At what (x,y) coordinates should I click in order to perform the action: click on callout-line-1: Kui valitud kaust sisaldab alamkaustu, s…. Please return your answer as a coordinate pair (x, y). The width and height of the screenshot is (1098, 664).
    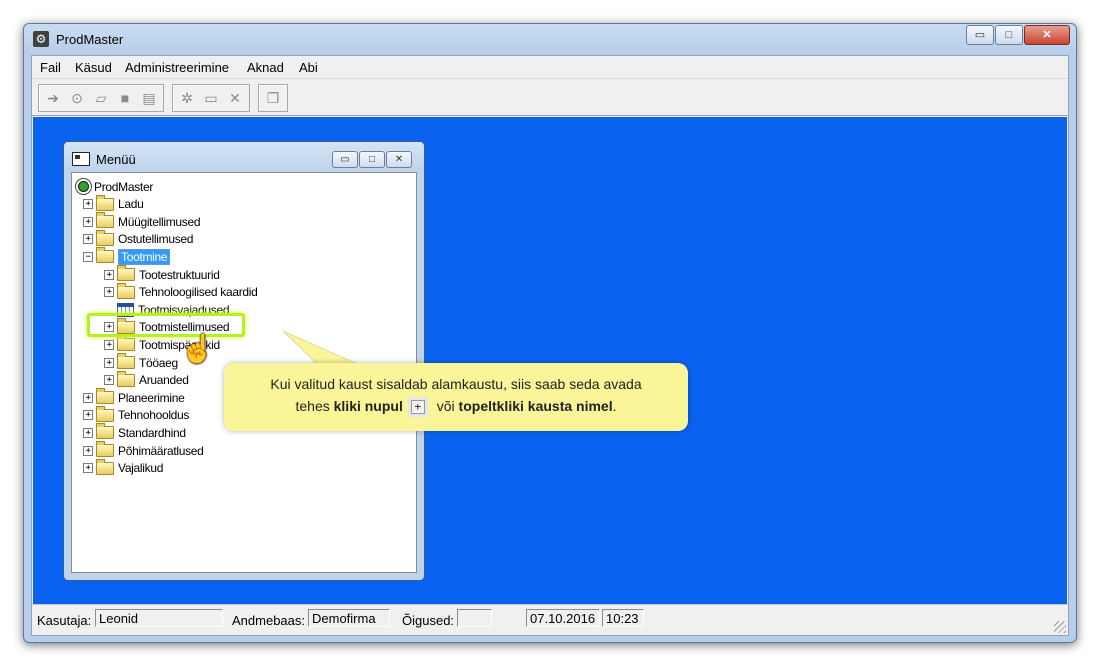
    Looking at the image, I should click on (456, 384).